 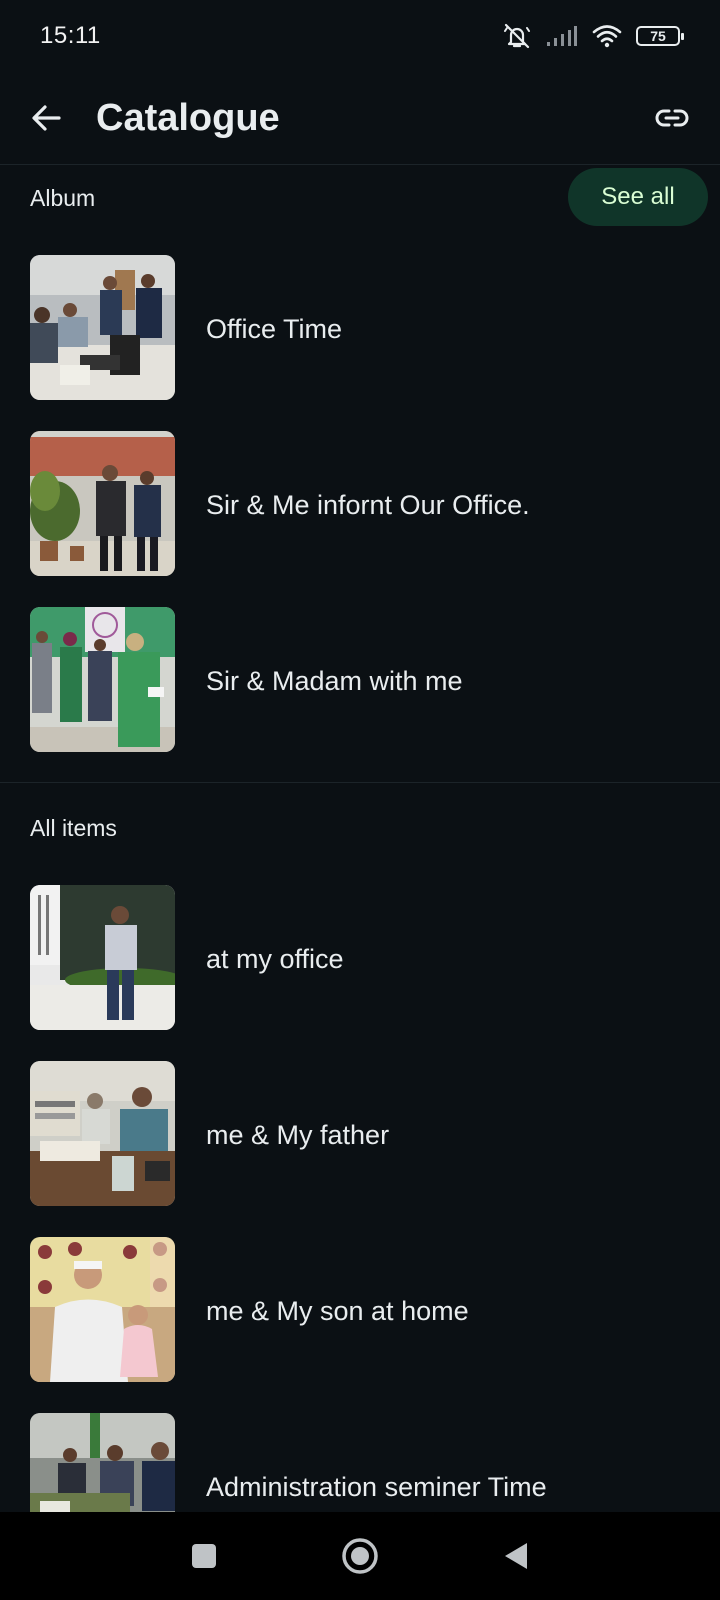 I want to click on album-item: Sir & Me infornt Our Office., so click(x=360, y=506).